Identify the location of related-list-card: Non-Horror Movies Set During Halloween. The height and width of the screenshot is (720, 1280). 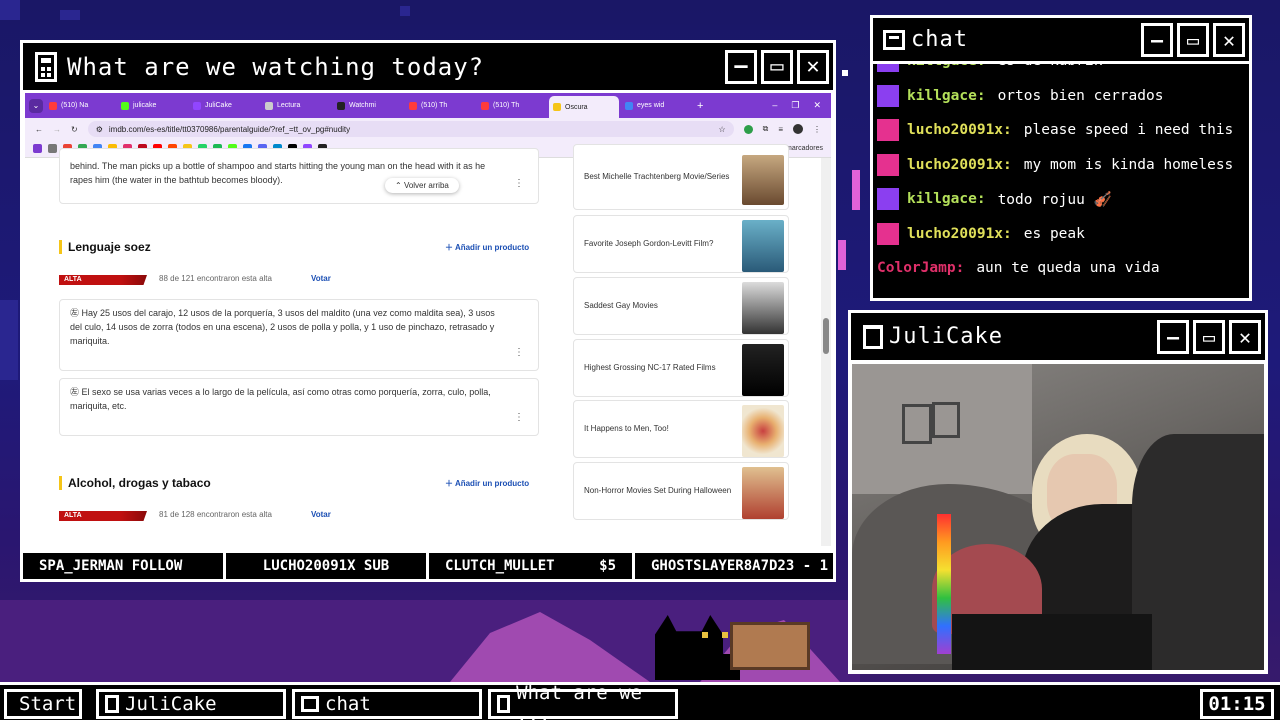
(681, 491).